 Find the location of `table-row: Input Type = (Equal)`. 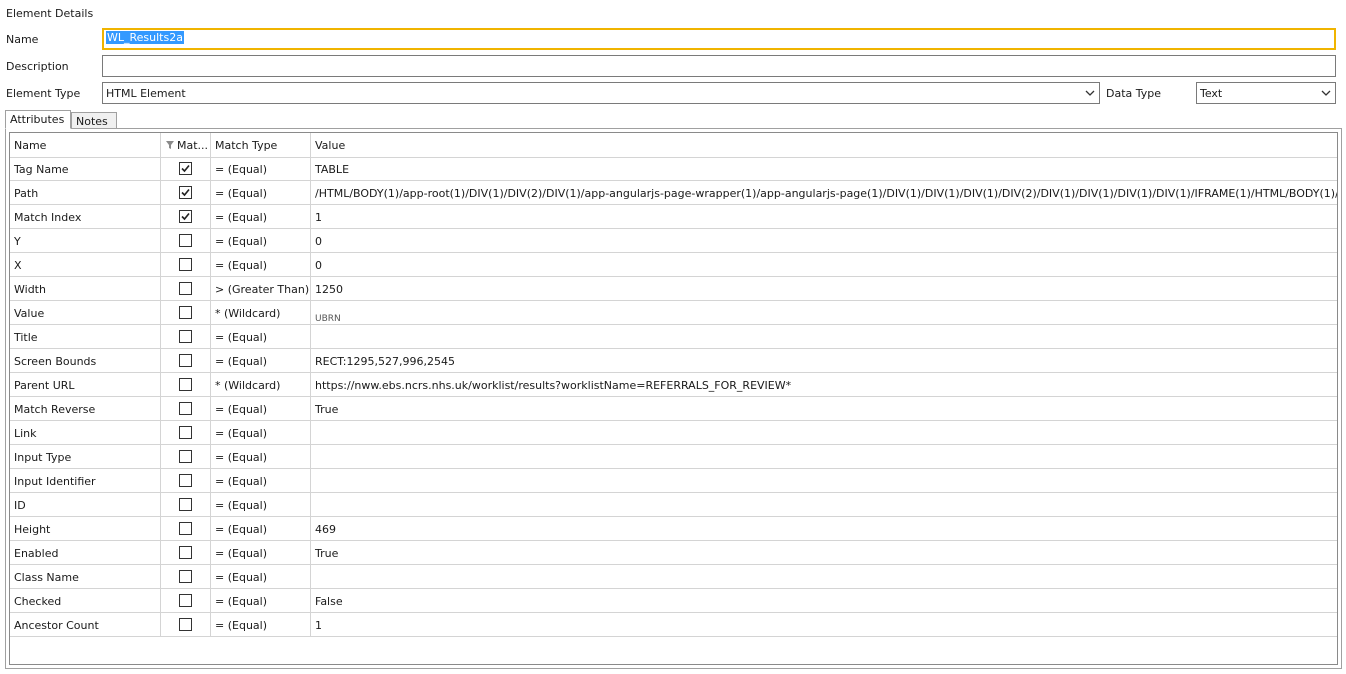

table-row: Input Type = (Equal) is located at coordinates (673, 457).